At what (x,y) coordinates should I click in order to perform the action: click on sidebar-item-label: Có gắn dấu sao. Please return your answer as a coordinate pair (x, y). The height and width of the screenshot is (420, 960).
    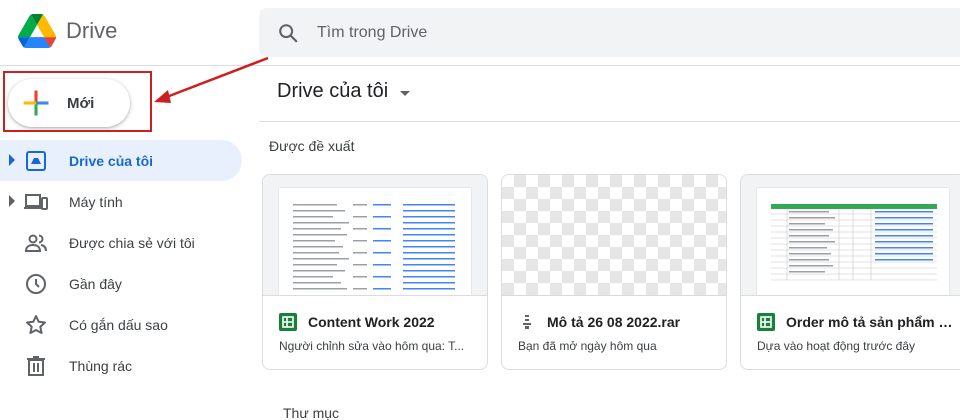
    Looking at the image, I should click on (118, 324).